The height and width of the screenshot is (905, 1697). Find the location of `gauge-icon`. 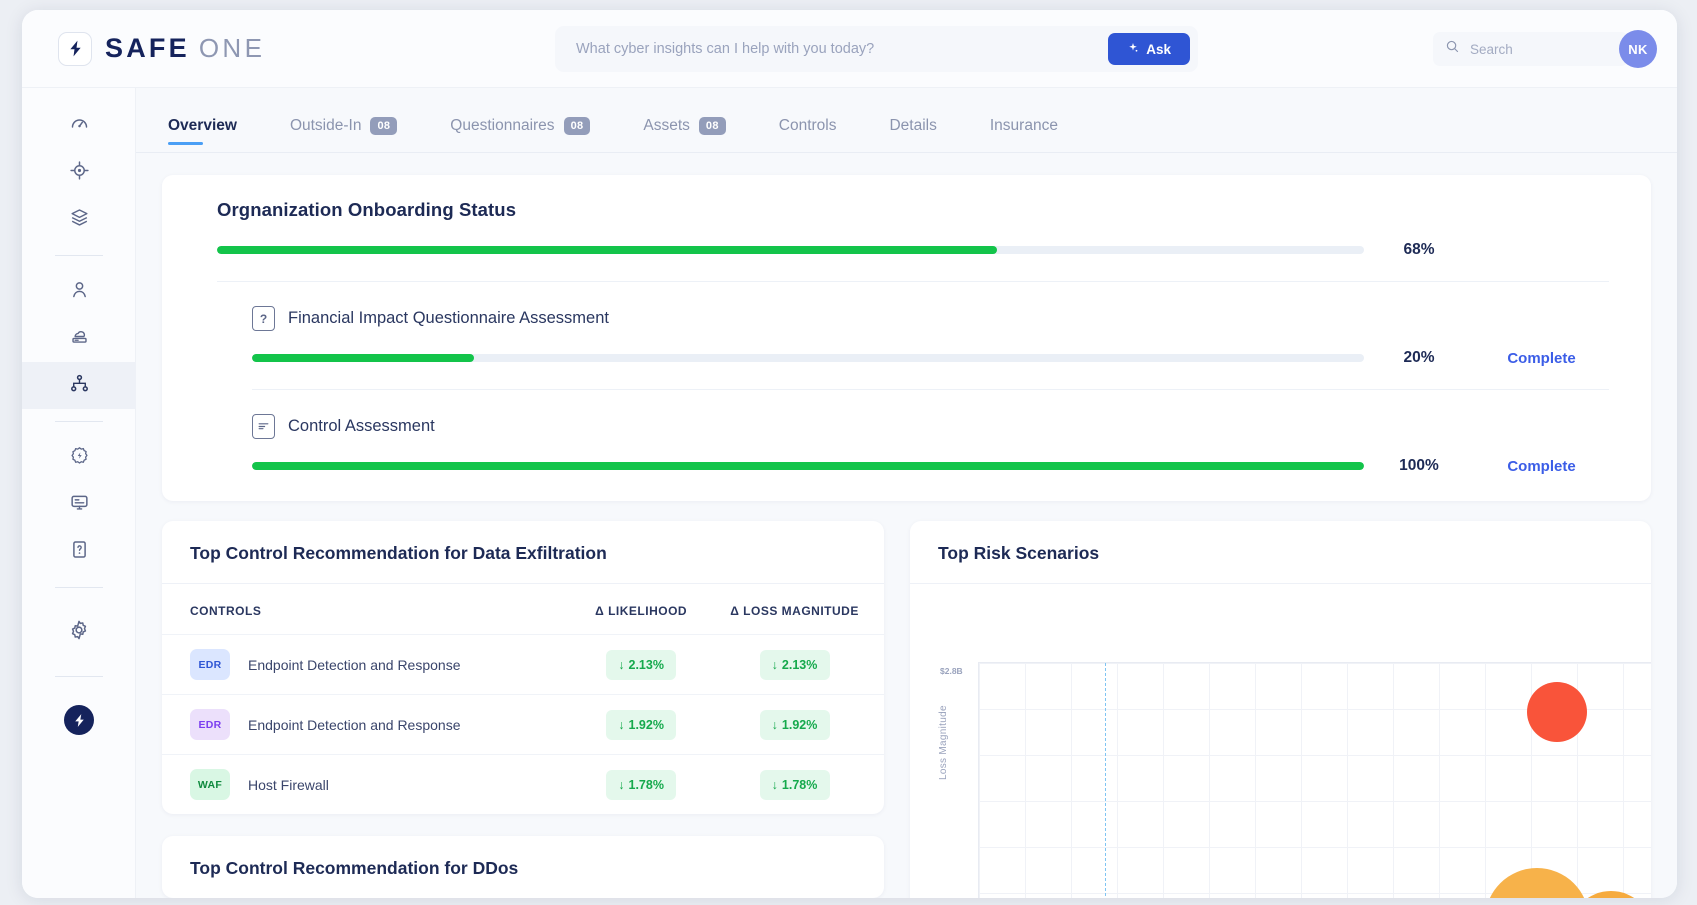

gauge-icon is located at coordinates (79, 126).